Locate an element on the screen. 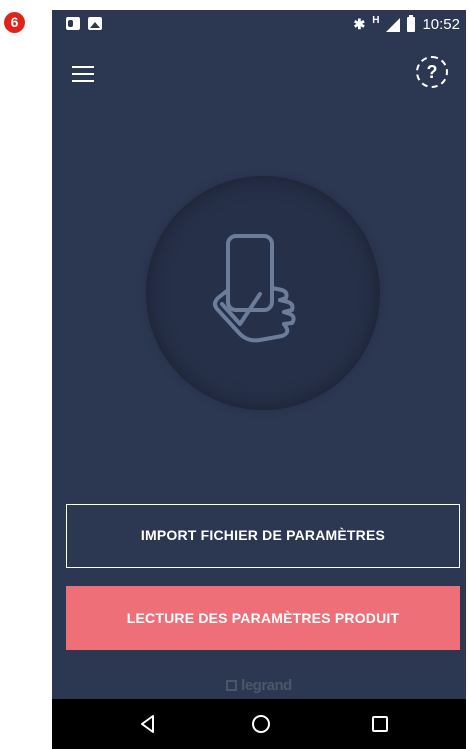  help-icon: ? is located at coordinates (432, 72).